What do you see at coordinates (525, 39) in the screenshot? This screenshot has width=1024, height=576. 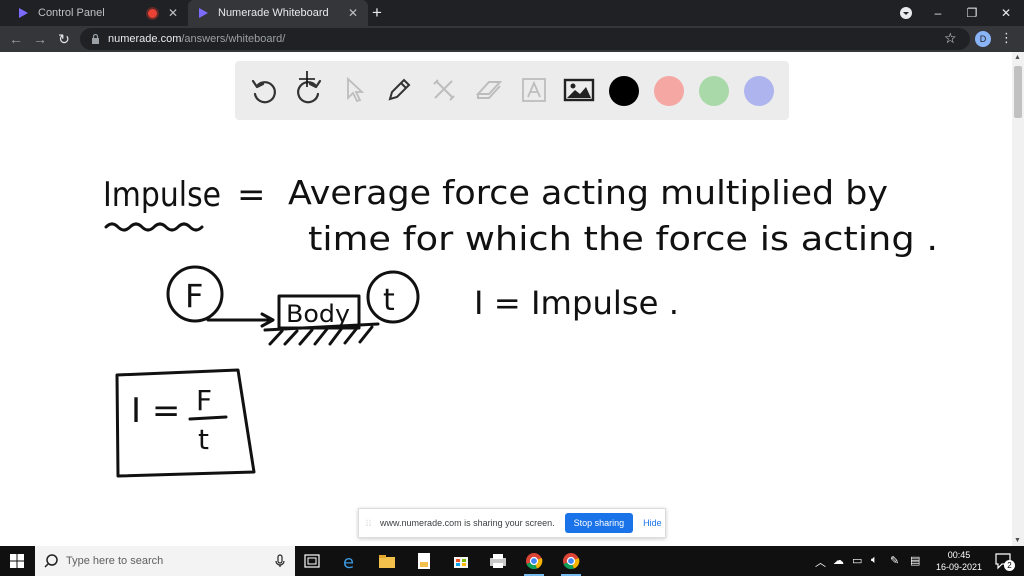 I see `address-bar: numerade.com/answers/whiteboard/` at bounding box center [525, 39].